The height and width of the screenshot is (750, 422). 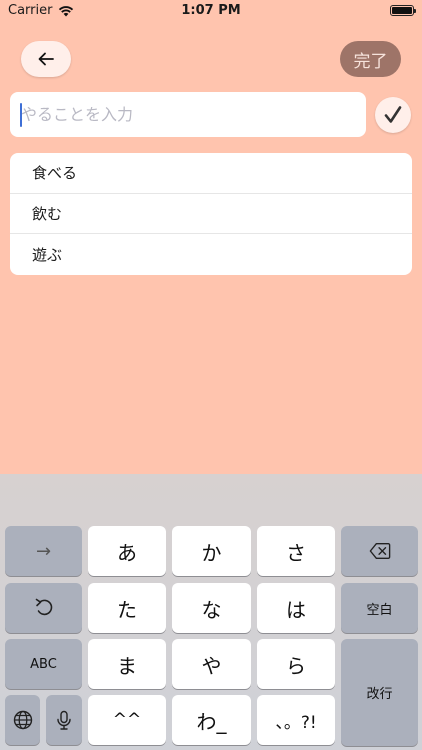 I want to click on delete-backspace-icon, so click(x=379, y=551).